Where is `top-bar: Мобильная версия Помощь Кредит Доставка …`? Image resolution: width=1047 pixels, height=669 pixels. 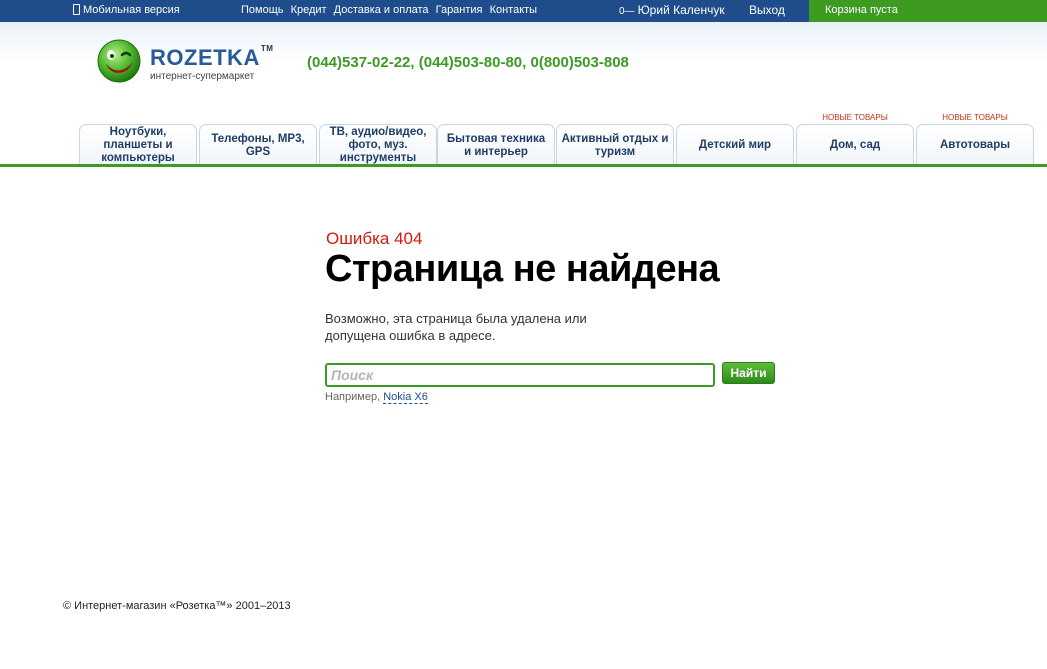 top-bar: Мобильная версия Помощь Кредит Доставка … is located at coordinates (523, 11).